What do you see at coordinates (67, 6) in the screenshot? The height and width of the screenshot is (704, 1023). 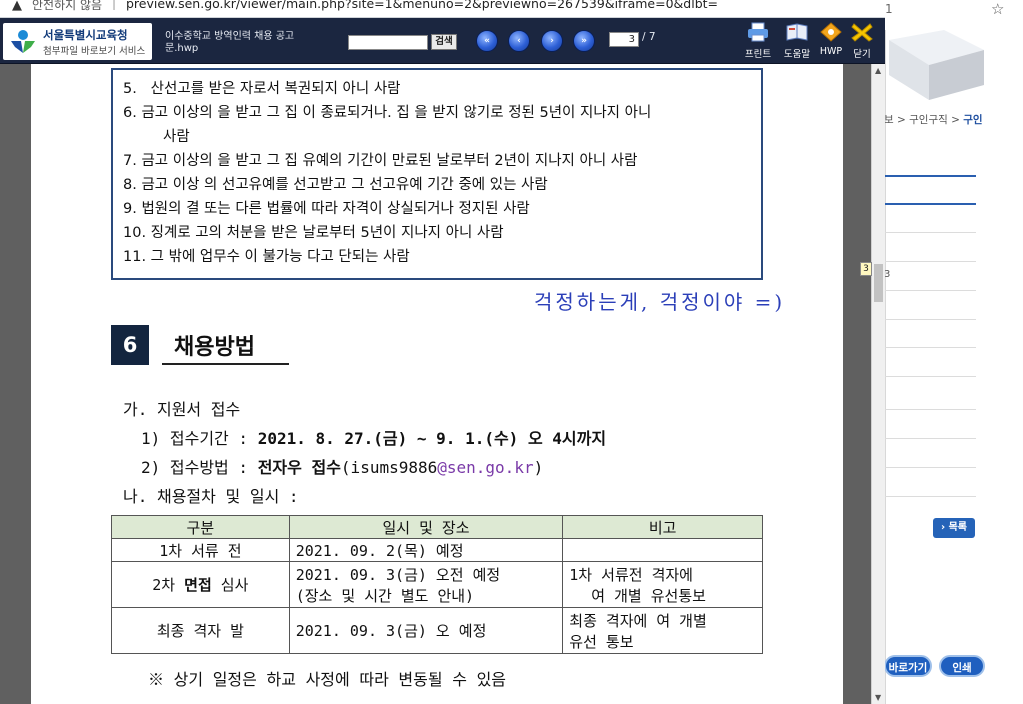 I see `security-status-text: 안전하지 않음` at bounding box center [67, 6].